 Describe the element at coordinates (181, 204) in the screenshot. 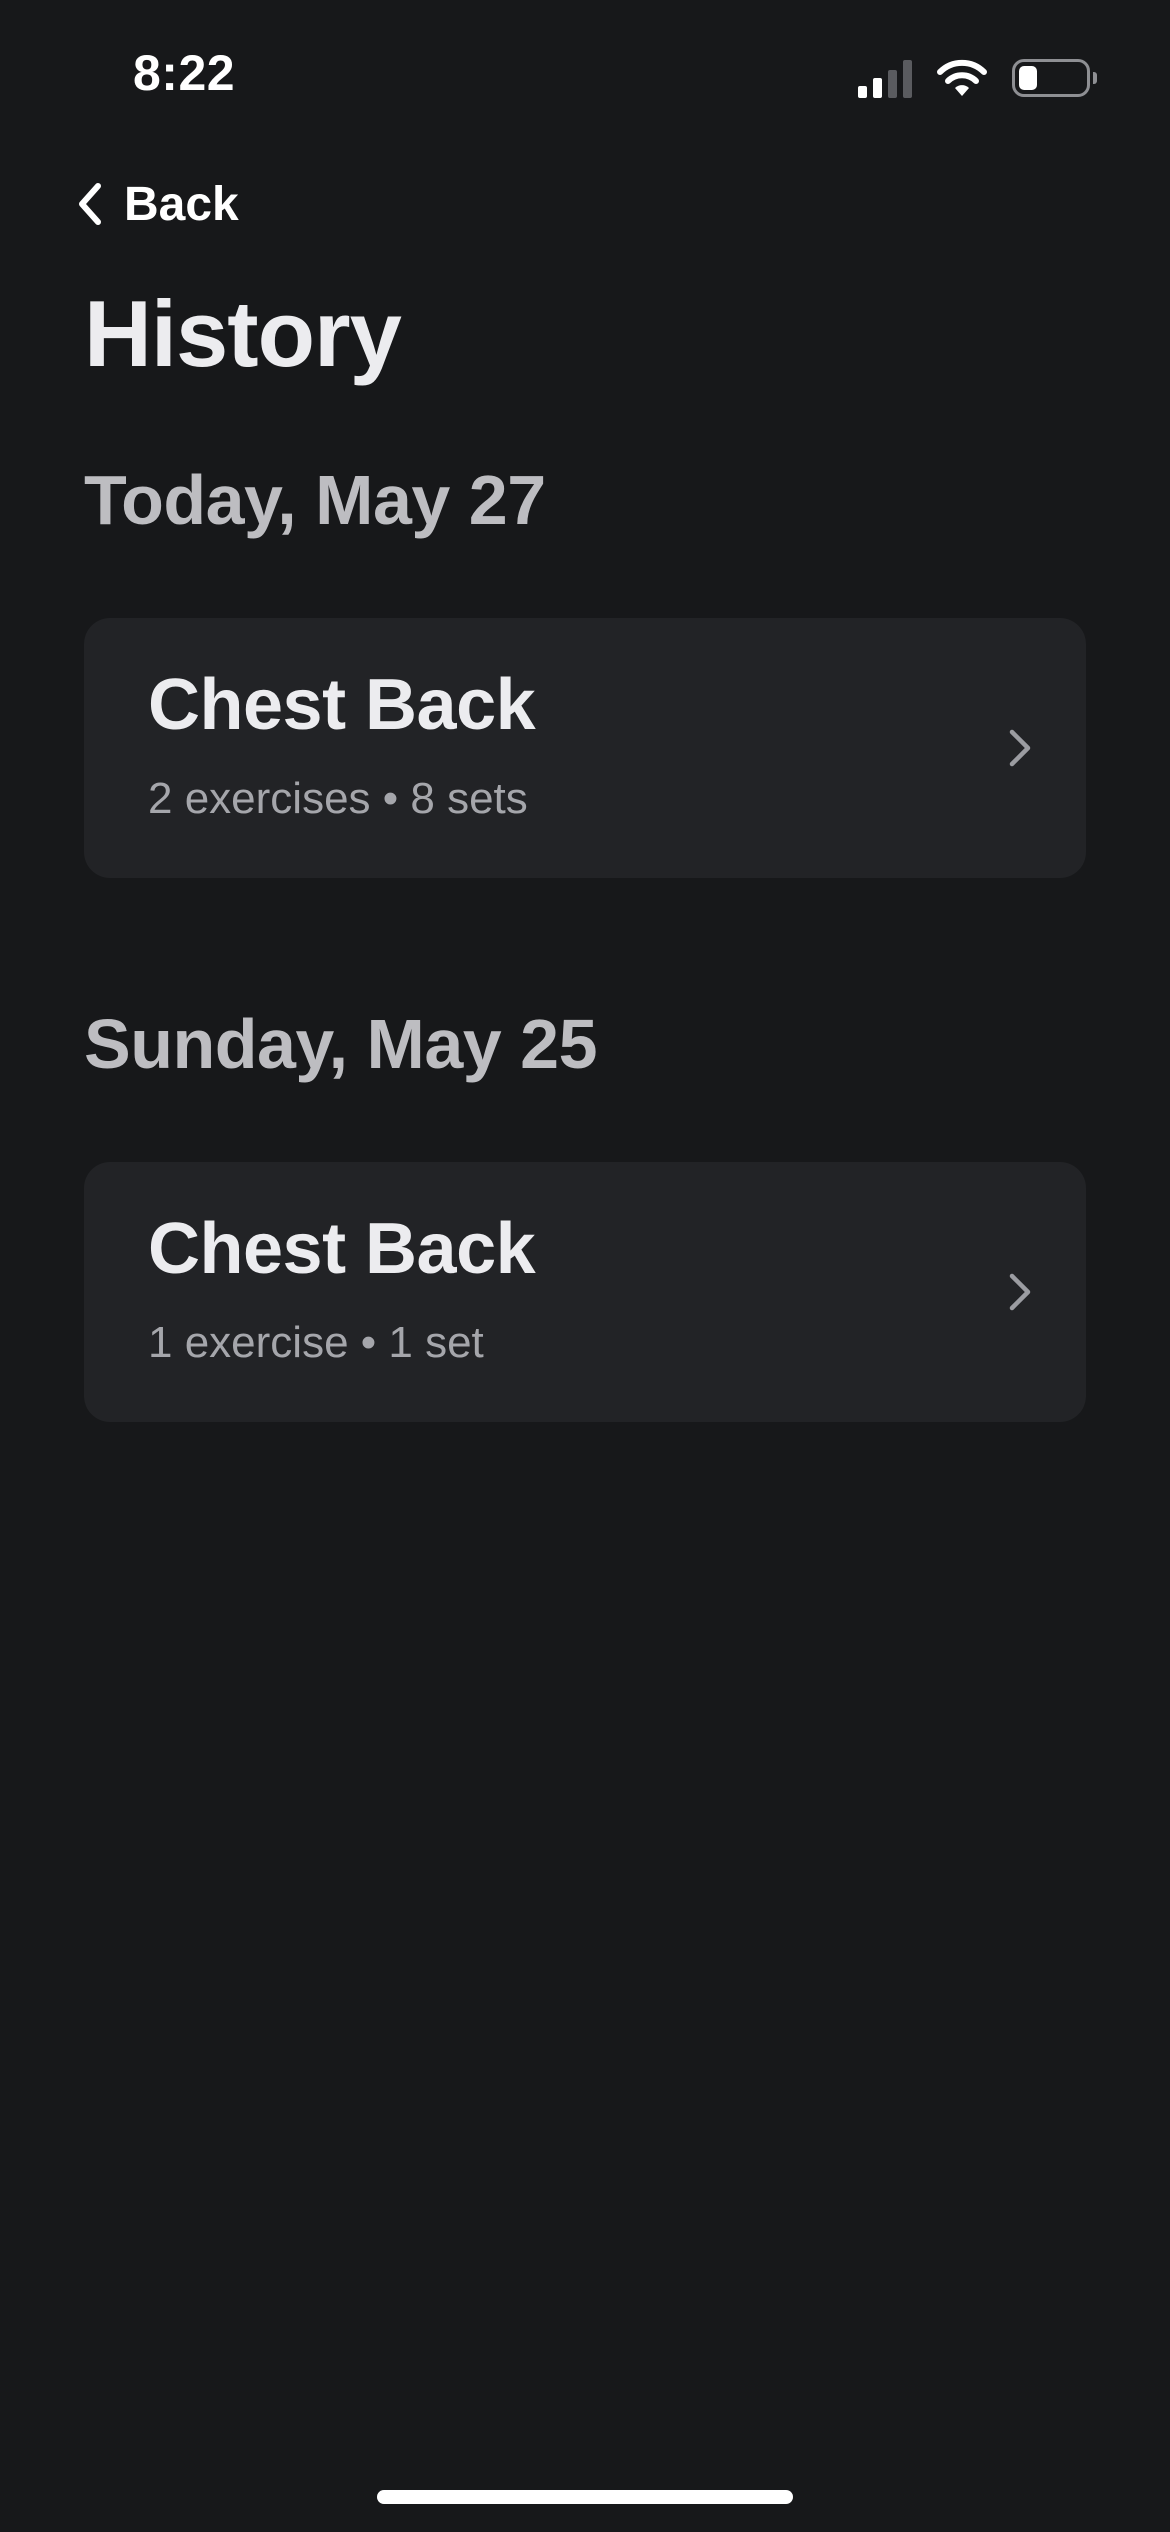

I see `back-label: Back` at that location.